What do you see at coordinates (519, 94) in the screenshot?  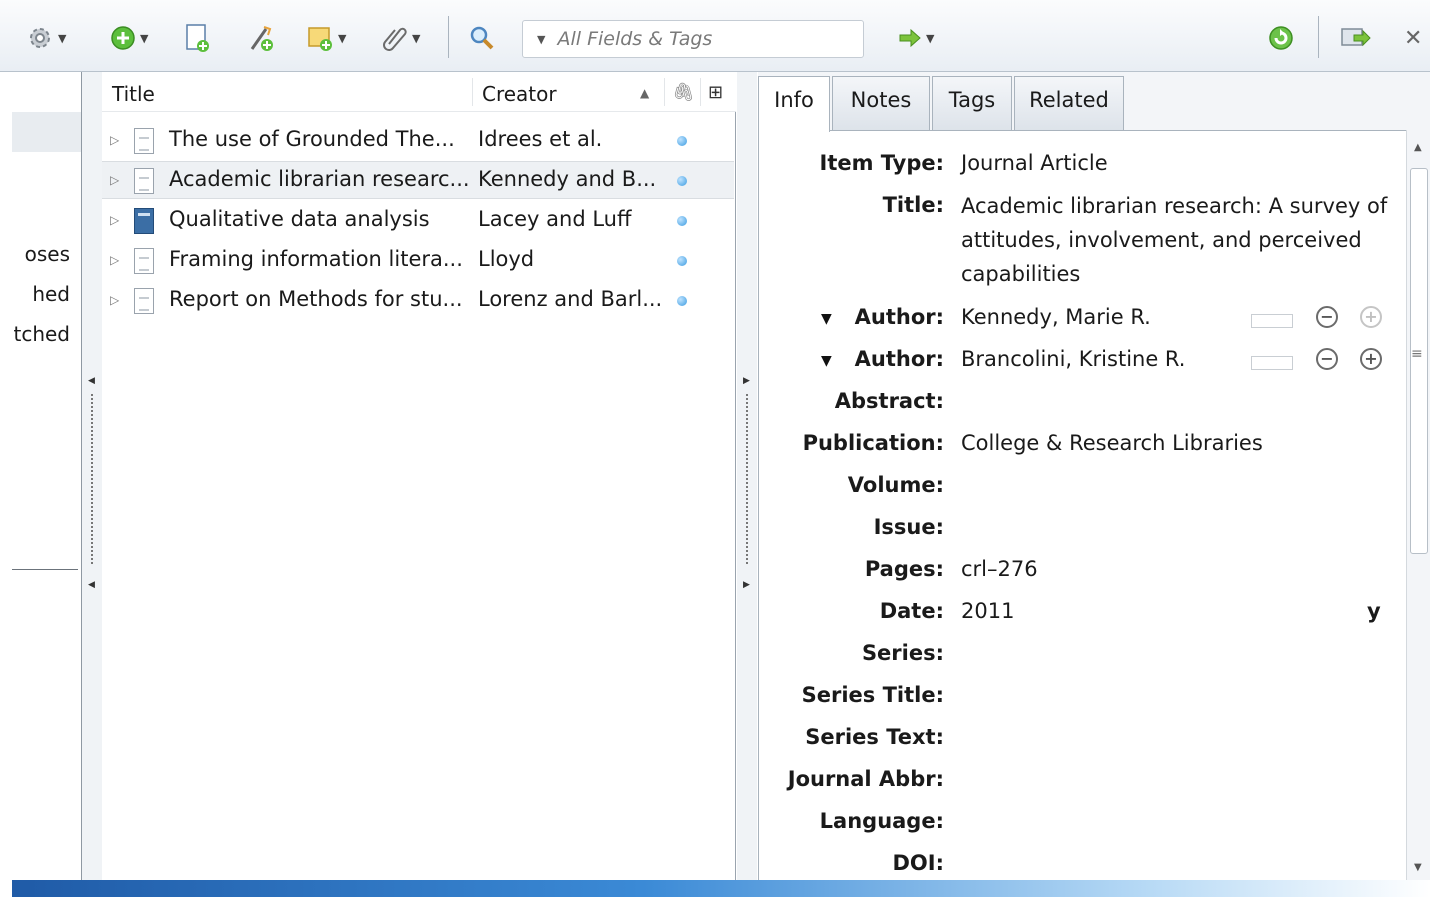 I see `column-header-creator: Creator` at bounding box center [519, 94].